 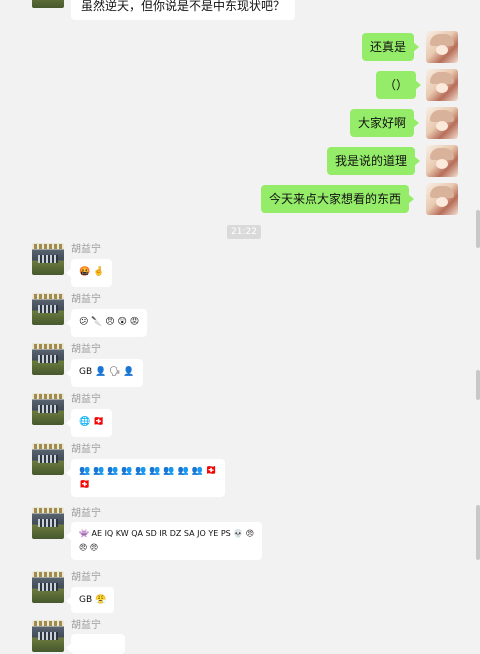 I want to click on message-bubble-outgoing: 还真是, so click(x=391, y=47).